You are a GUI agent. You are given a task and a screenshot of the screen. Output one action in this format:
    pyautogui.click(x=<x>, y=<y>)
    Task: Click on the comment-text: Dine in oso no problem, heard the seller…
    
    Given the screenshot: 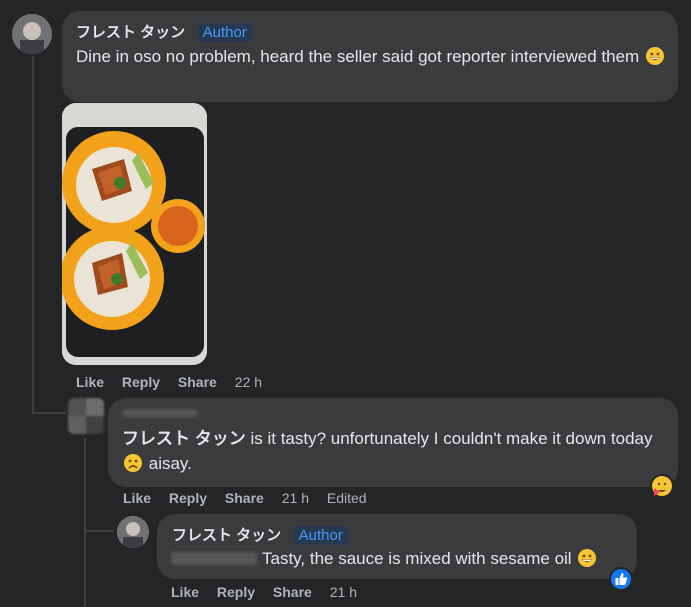 What is the action you would take?
    pyautogui.click(x=358, y=56)
    